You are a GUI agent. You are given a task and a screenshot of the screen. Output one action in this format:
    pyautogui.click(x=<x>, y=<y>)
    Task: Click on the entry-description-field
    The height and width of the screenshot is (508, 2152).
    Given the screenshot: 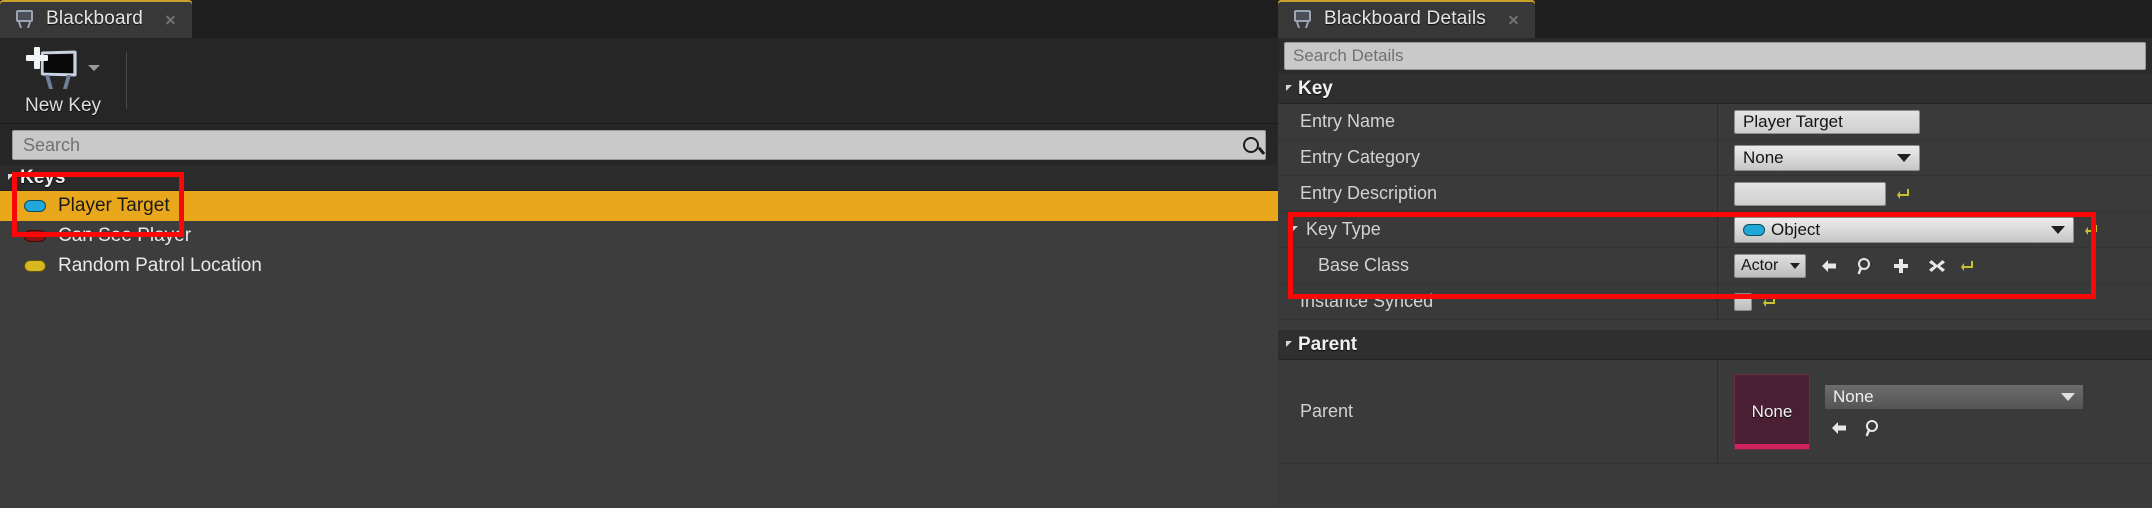 What is the action you would take?
    pyautogui.click(x=1810, y=193)
    